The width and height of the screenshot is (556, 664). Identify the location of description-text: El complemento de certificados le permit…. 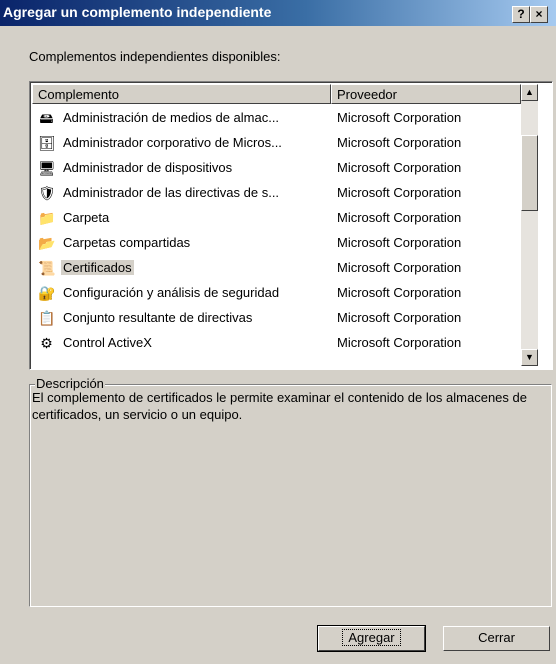
(279, 406).